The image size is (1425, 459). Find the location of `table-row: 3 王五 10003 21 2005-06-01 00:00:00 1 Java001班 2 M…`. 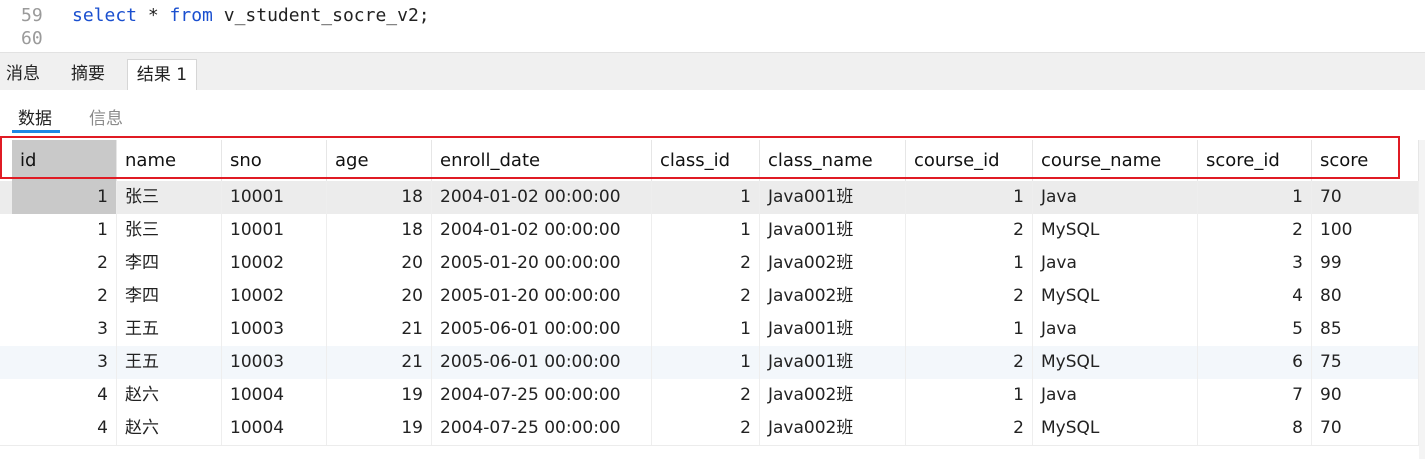

table-row: 3 王五 10003 21 2005-06-01 00:00:00 1 Java001班 2 M… is located at coordinates (712, 363).